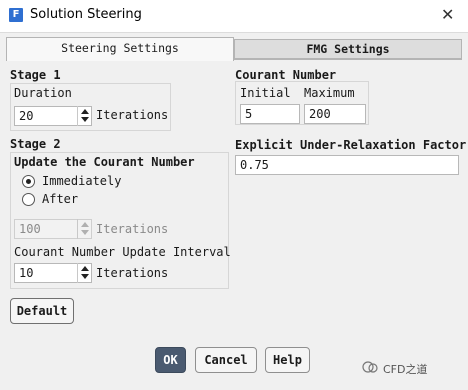 This screenshot has width=468, height=390. What do you see at coordinates (53, 229) in the screenshot?
I see `after-iterations-input: 100` at bounding box center [53, 229].